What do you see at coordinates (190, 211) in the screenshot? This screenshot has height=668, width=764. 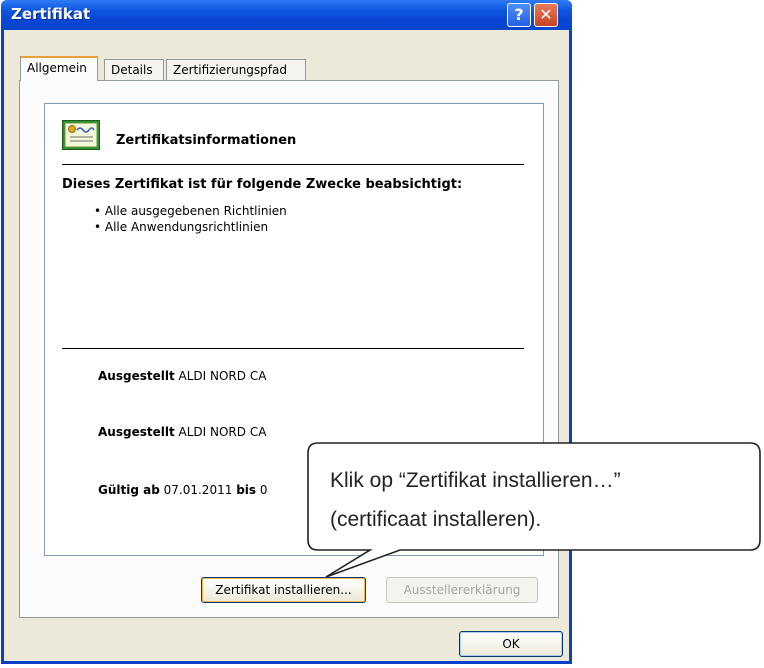 I see `purpose-item: • Alle ausgegebenen Richtlinien` at bounding box center [190, 211].